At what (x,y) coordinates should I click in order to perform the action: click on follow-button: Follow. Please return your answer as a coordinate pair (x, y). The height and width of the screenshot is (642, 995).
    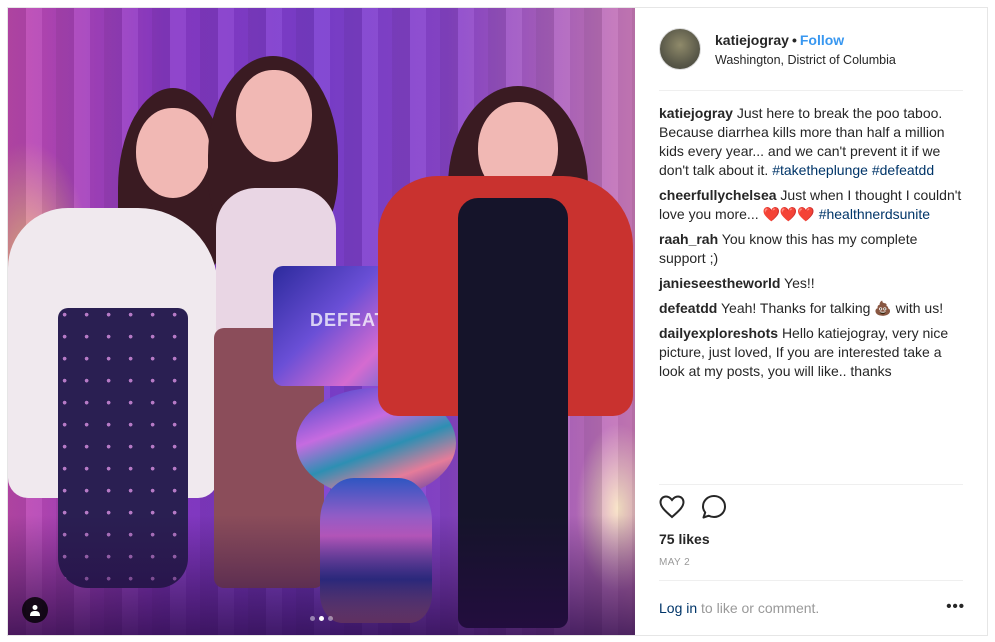
    Looking at the image, I should click on (822, 40).